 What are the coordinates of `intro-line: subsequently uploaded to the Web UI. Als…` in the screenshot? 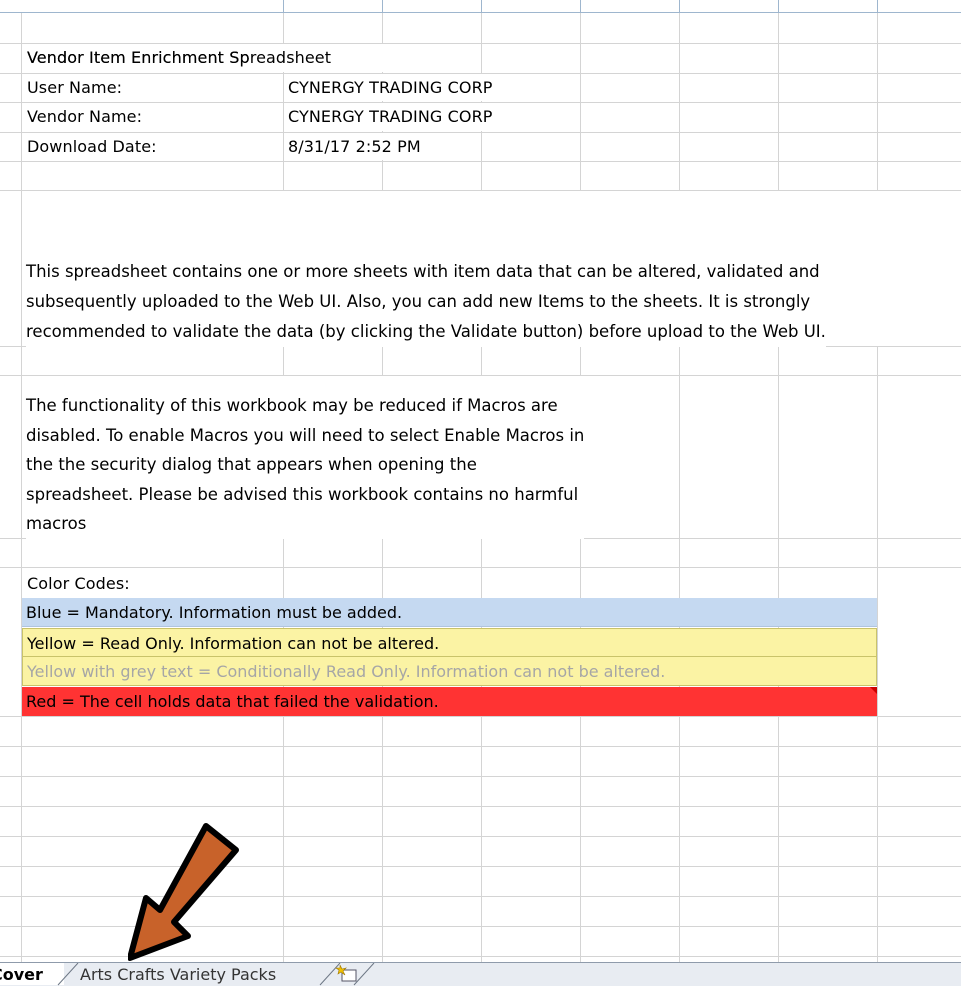 It's located at (418, 301).